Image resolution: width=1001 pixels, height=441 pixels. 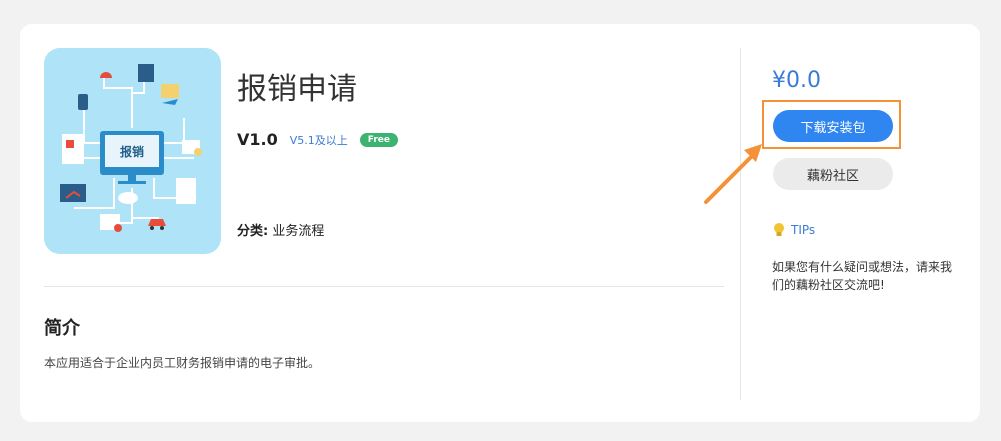 I want to click on category-row: 分类: 业务流程, so click(x=280, y=229).